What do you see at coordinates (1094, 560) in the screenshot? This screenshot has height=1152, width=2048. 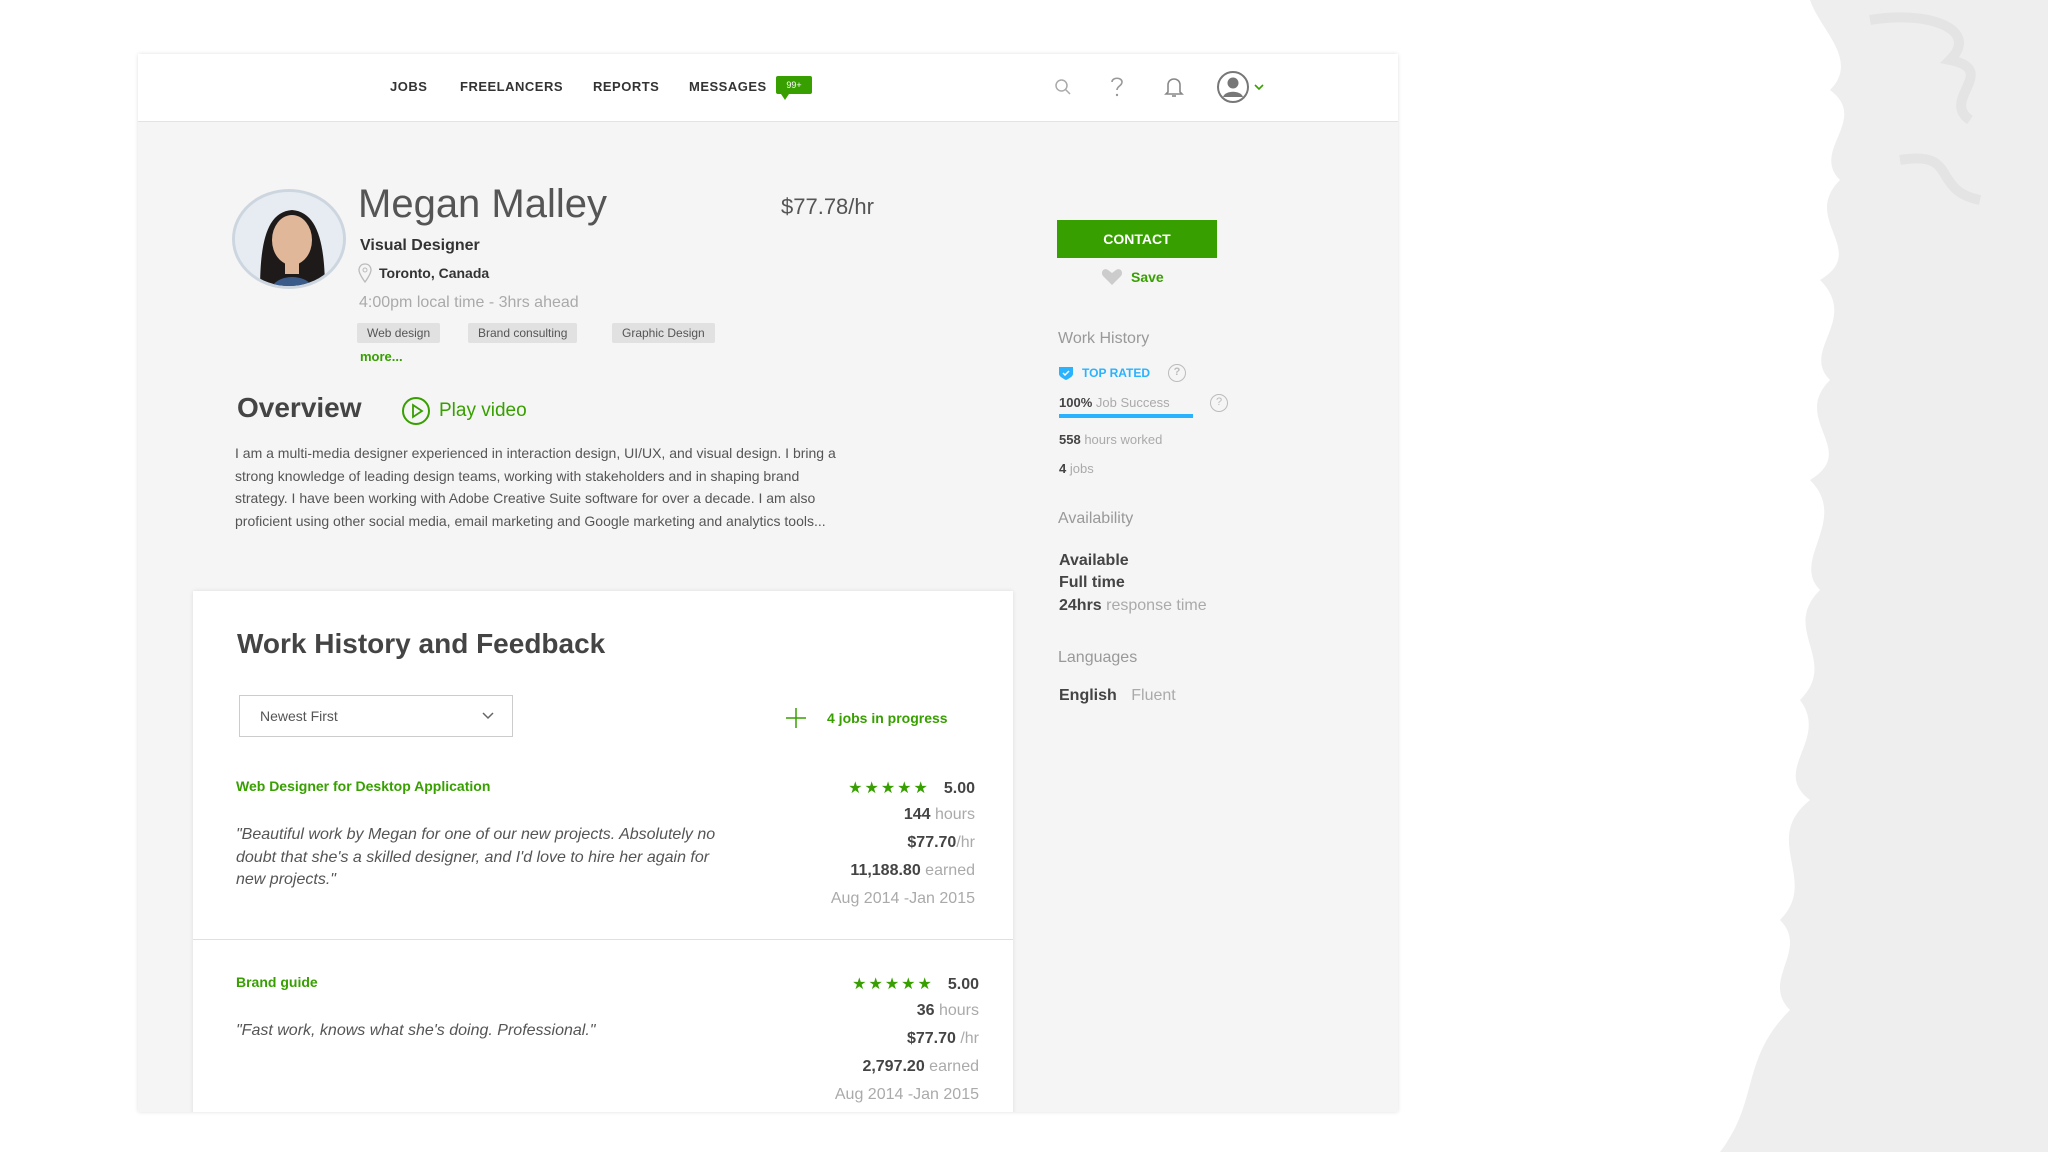 I see `availability-status: Available` at bounding box center [1094, 560].